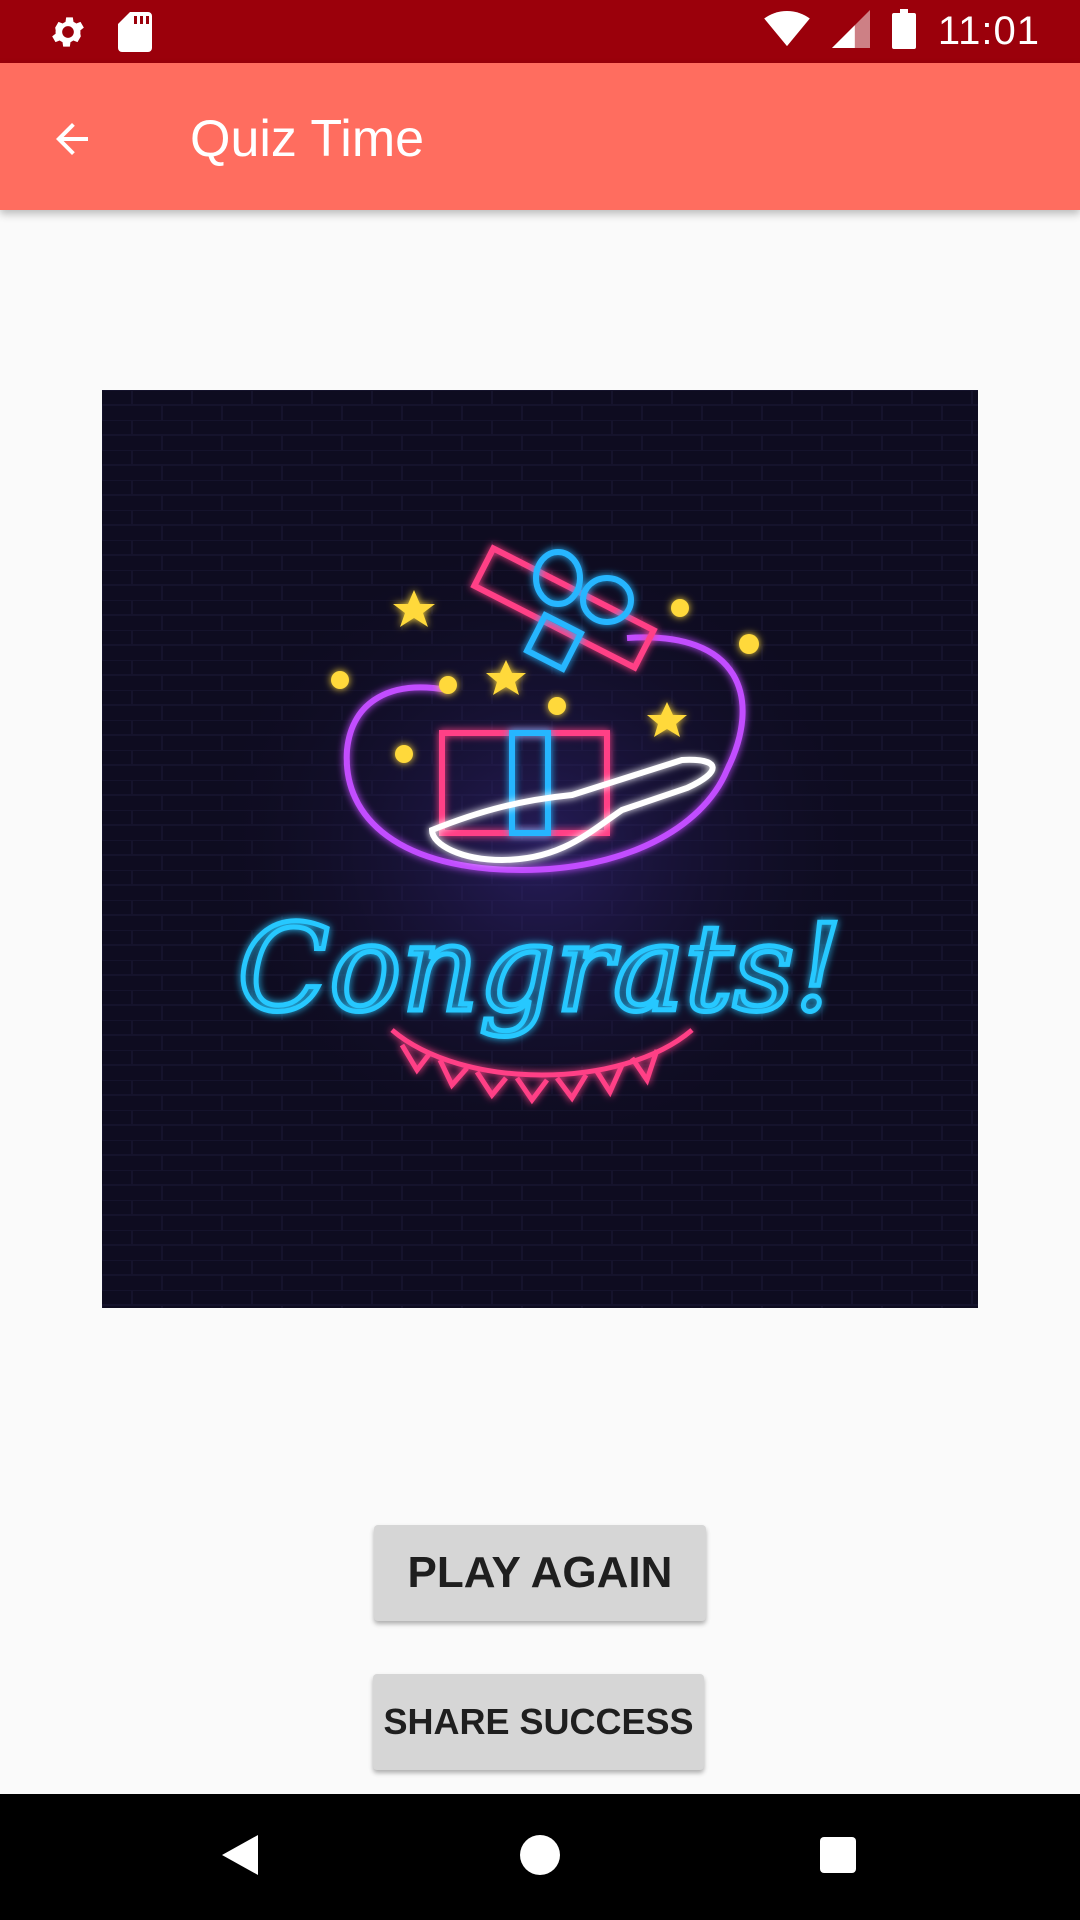 This screenshot has width=1080, height=1920. Describe the element at coordinates (538, 1722) in the screenshot. I see `share-success-button: SHARE SUCCESS` at that location.